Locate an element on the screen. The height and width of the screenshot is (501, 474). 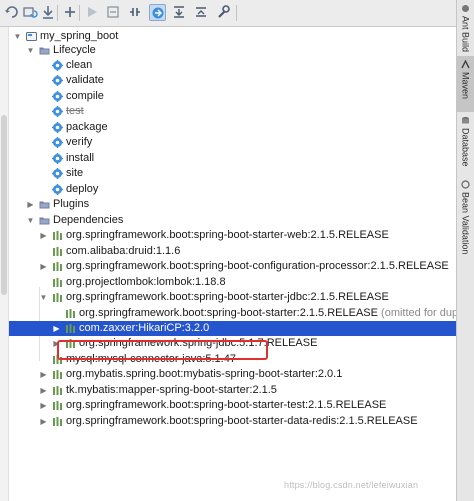
tree-node-label: clean is located at coordinates (79, 65).